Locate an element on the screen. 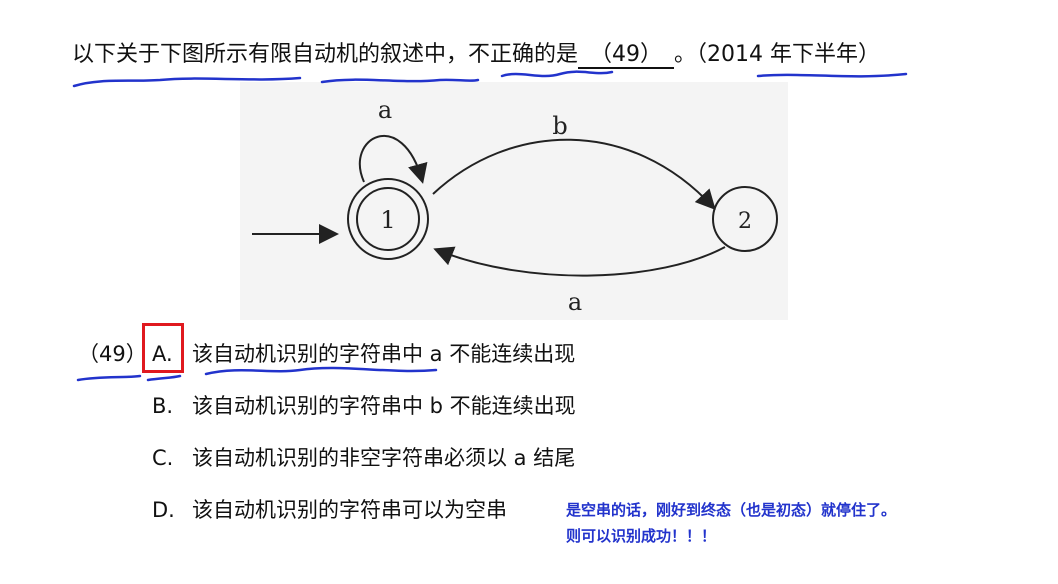 The height and width of the screenshot is (584, 1058). ink-underline-a is located at coordinates (164, 378).